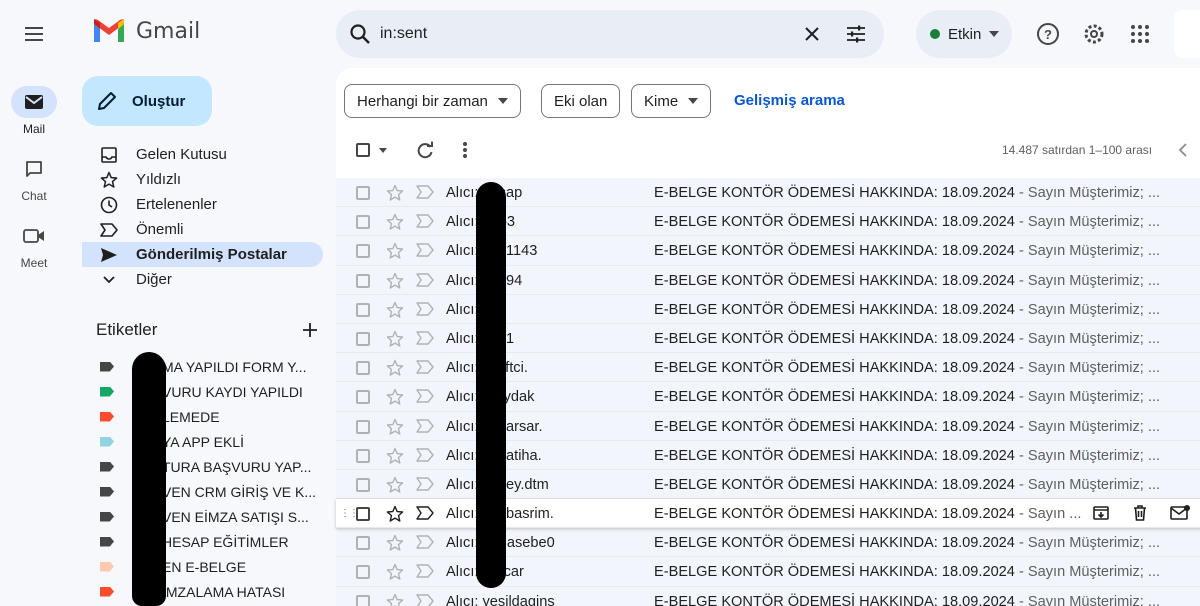 This screenshot has width=1200, height=606. Describe the element at coordinates (1140, 513) in the screenshot. I see `trash-icon` at that location.